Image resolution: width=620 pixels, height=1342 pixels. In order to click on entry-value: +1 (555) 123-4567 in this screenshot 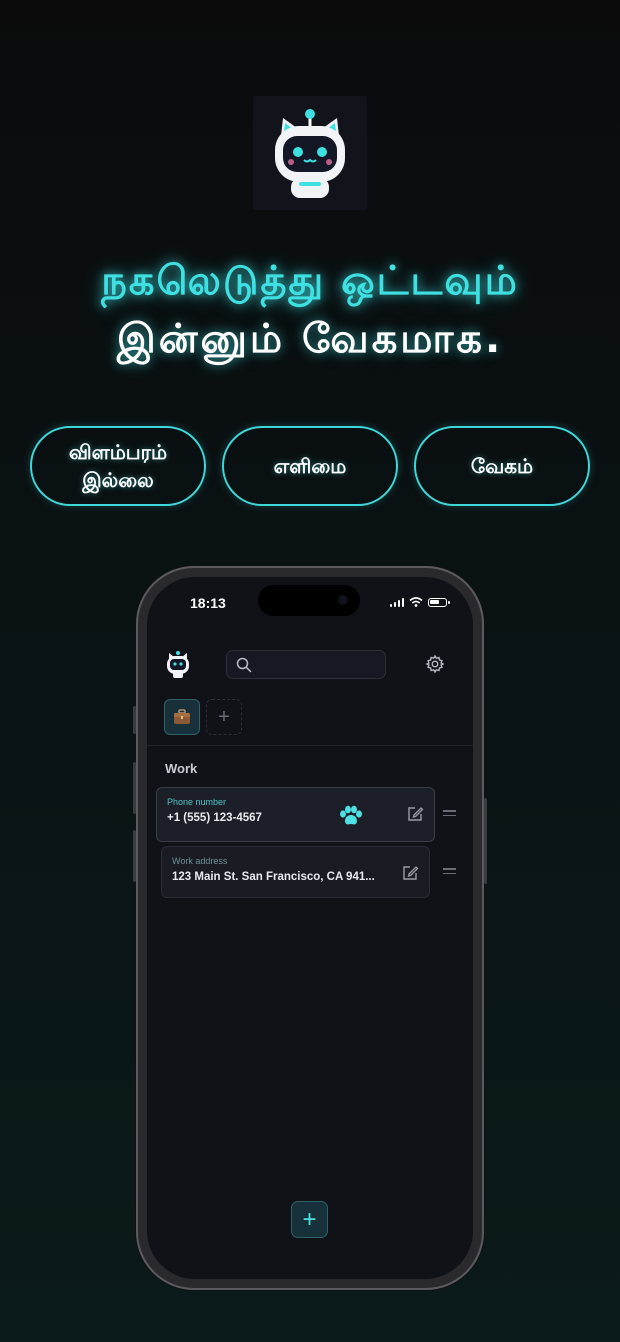, I will do `click(214, 818)`.